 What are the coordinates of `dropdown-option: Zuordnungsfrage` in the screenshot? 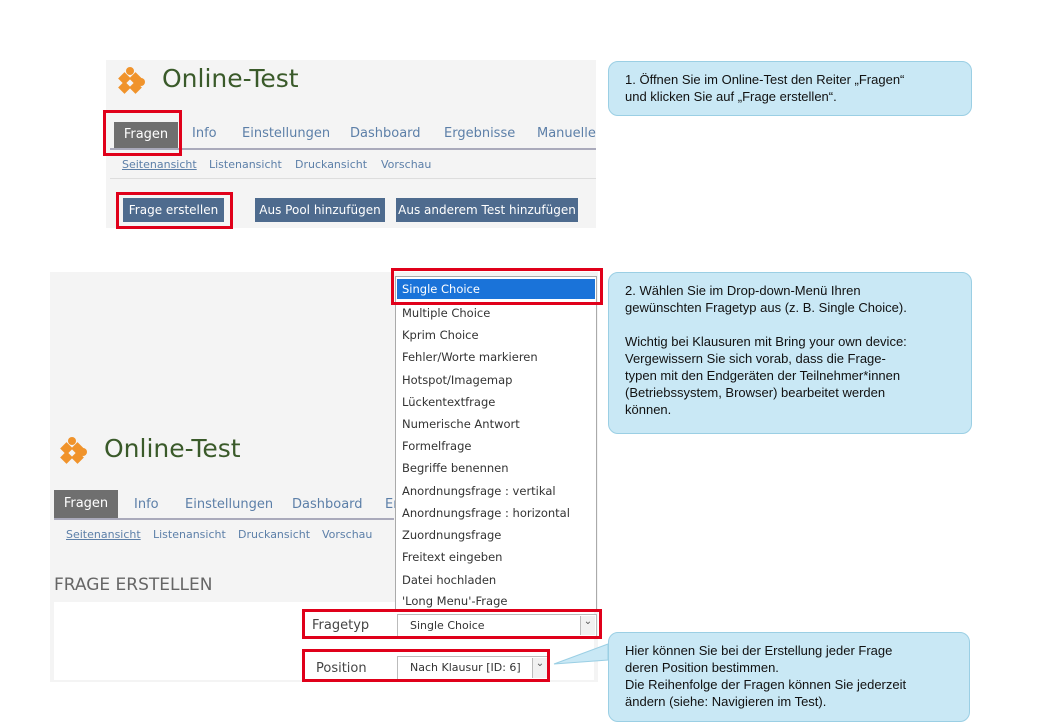 It's located at (451, 535).